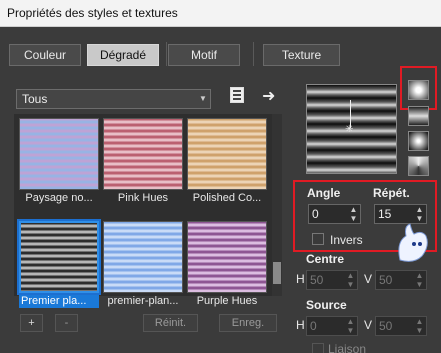  I want to click on library-icon, so click(237, 95).